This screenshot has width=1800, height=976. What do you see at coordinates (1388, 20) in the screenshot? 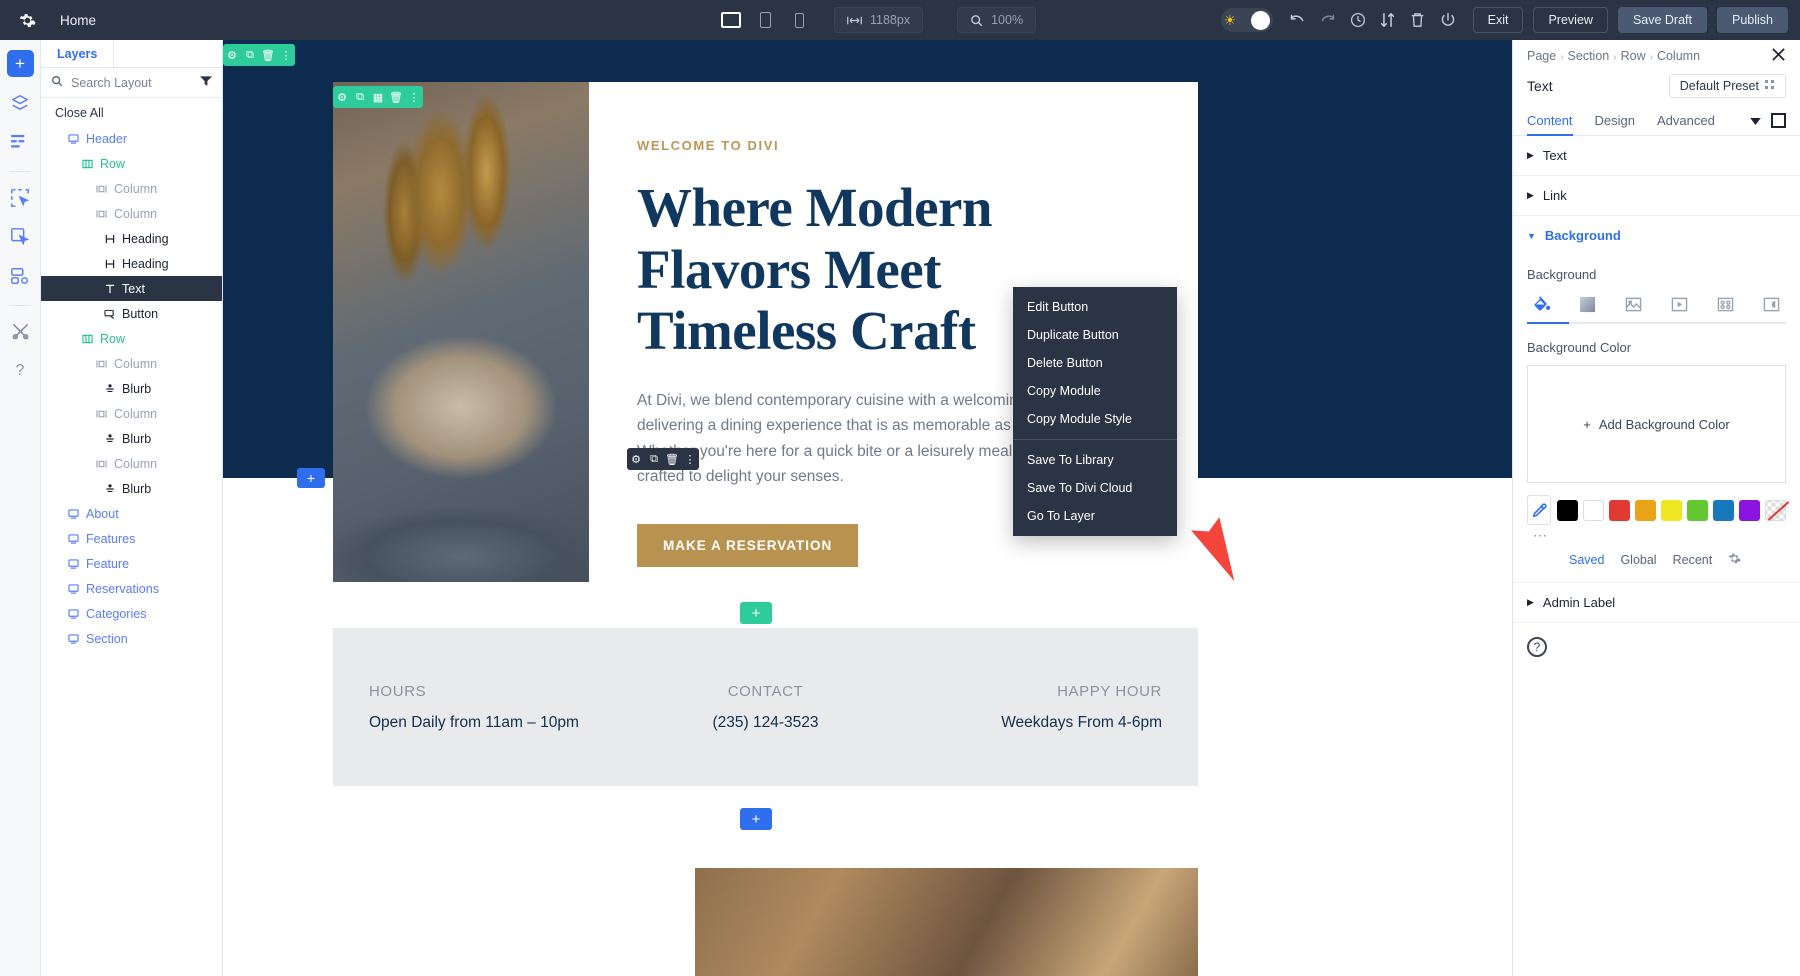
I see `sort-icon` at bounding box center [1388, 20].